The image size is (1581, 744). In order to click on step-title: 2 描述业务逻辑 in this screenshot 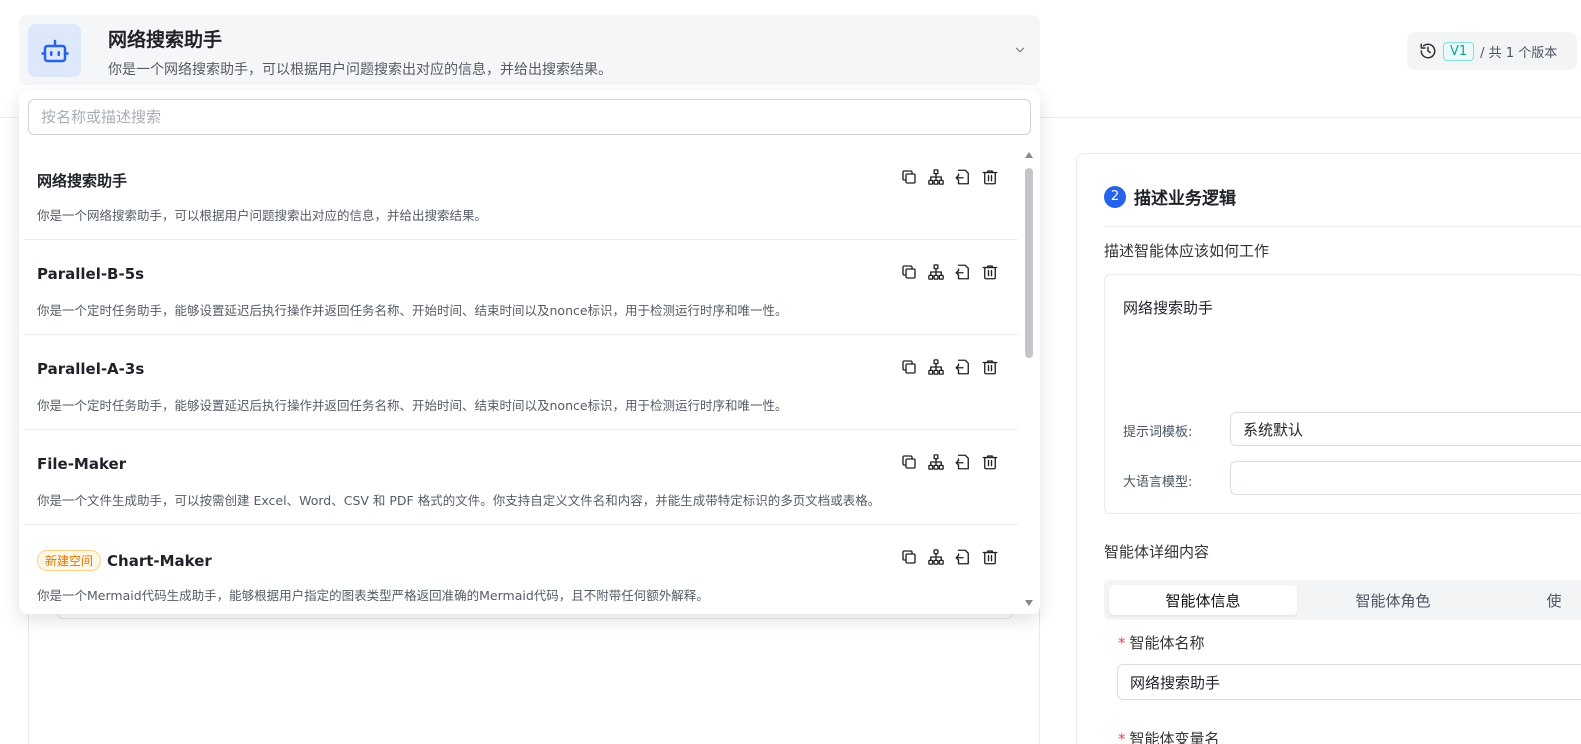, I will do `click(1170, 196)`.